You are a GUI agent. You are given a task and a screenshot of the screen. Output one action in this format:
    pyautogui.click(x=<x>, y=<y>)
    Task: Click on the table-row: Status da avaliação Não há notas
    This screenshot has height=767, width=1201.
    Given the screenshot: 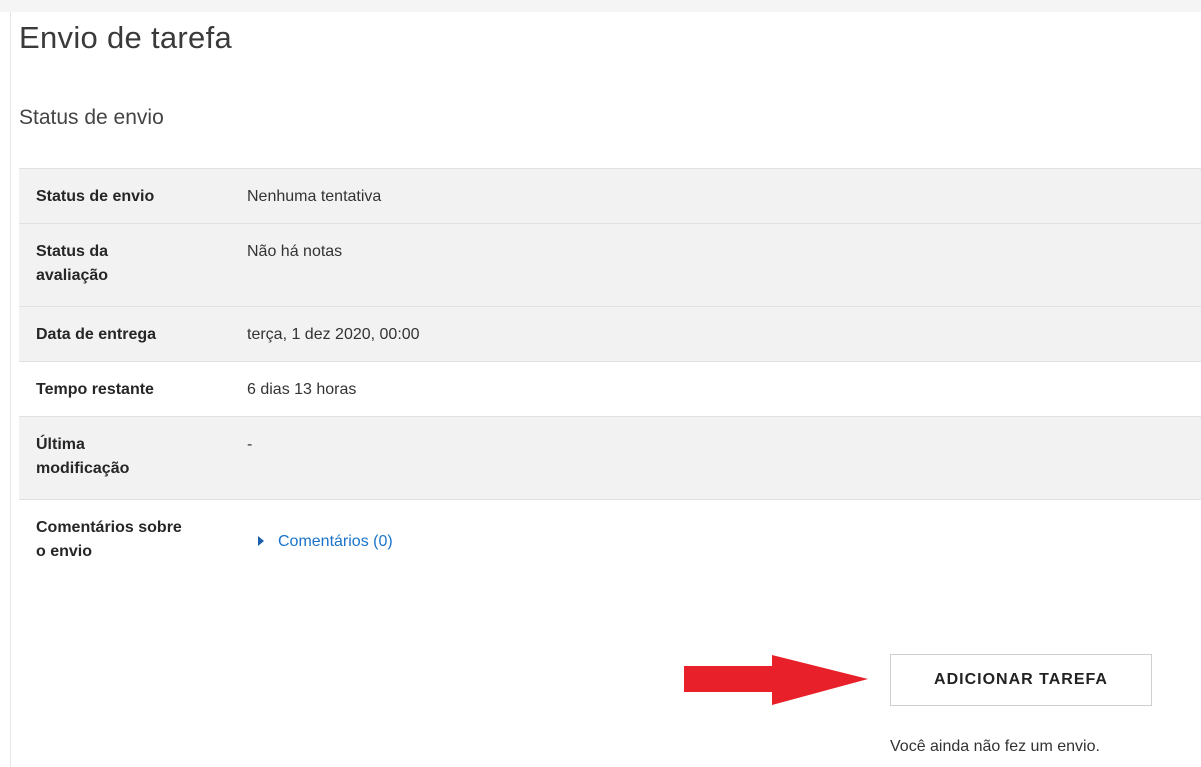 What is the action you would take?
    pyautogui.click(x=610, y=265)
    